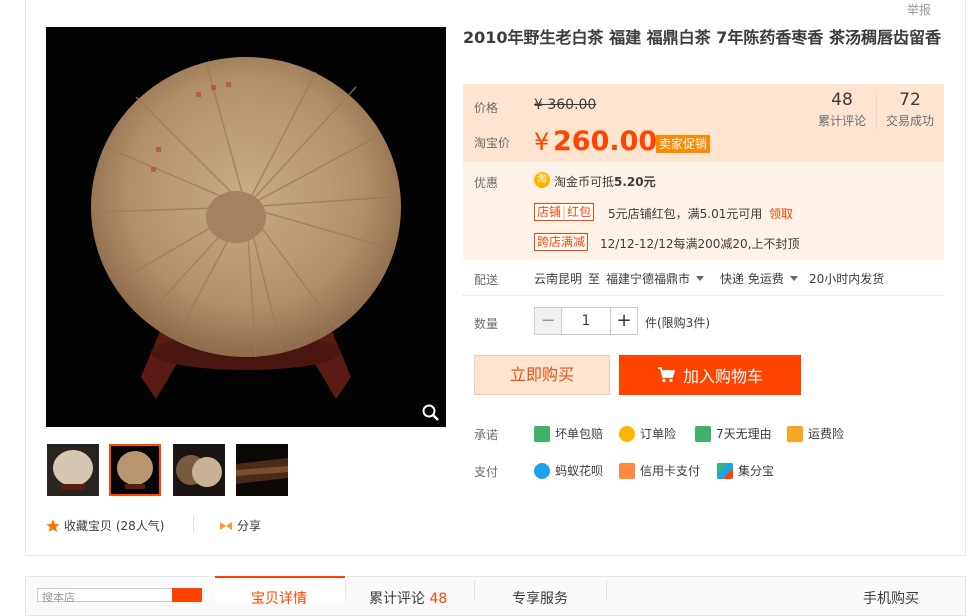 This screenshot has height=616, width=971. I want to click on add-to-cart-label: 加入购物车, so click(722, 376).